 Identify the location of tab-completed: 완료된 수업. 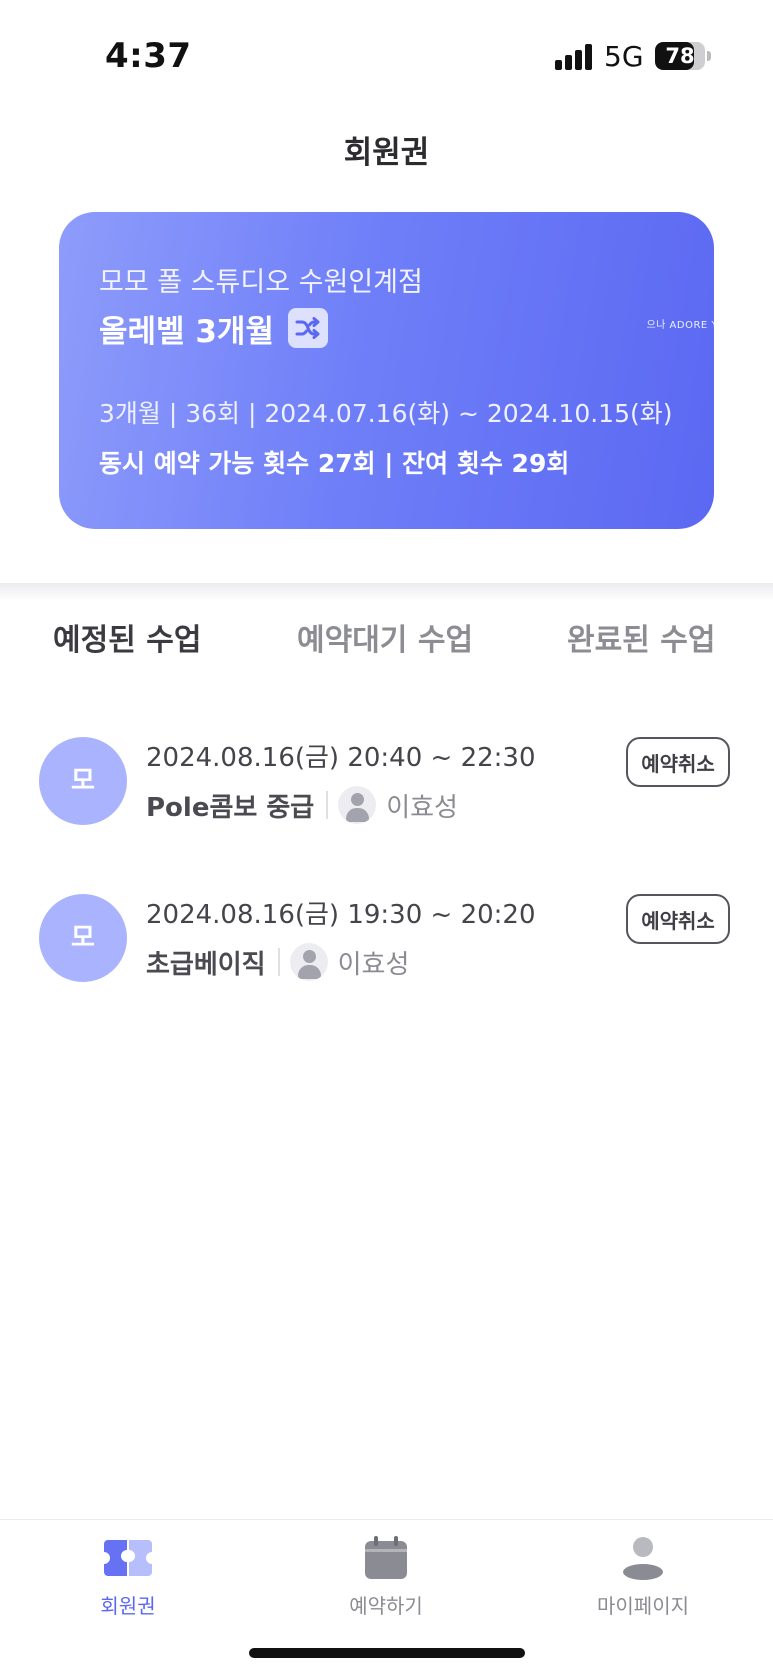
(641, 637).